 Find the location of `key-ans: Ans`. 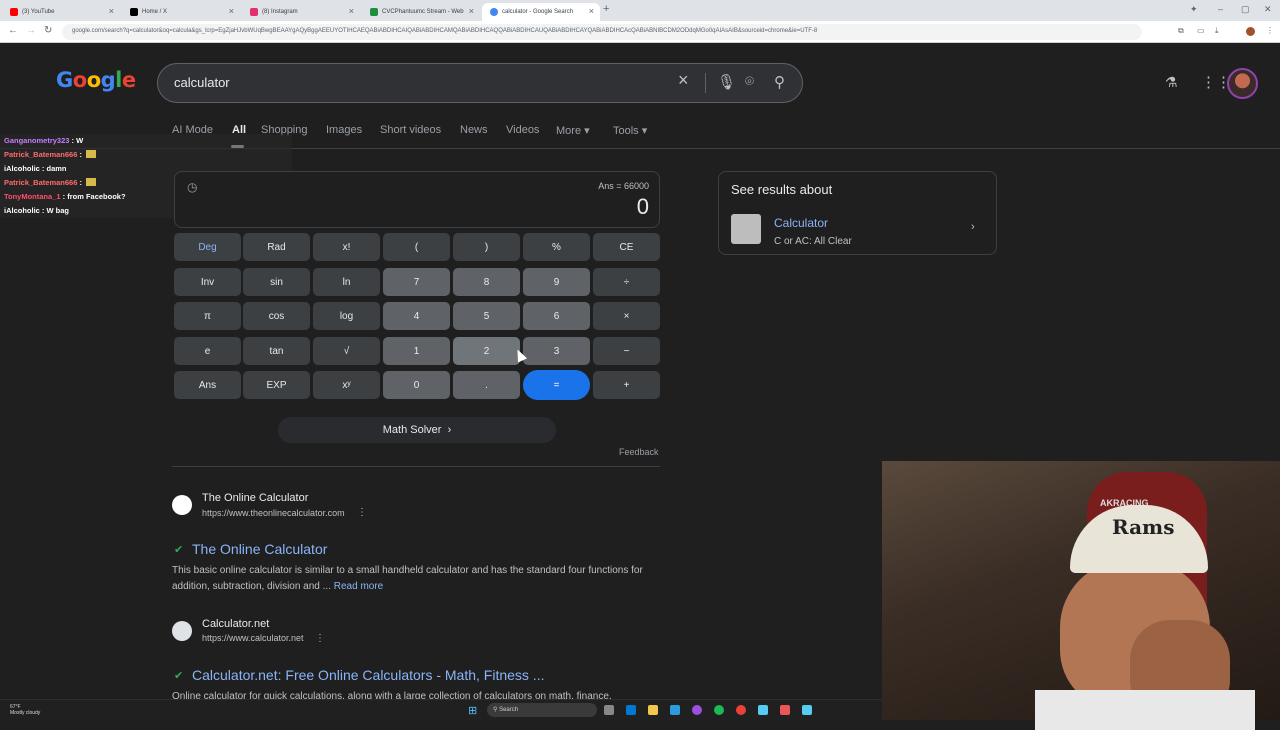

key-ans: Ans is located at coordinates (207, 385).